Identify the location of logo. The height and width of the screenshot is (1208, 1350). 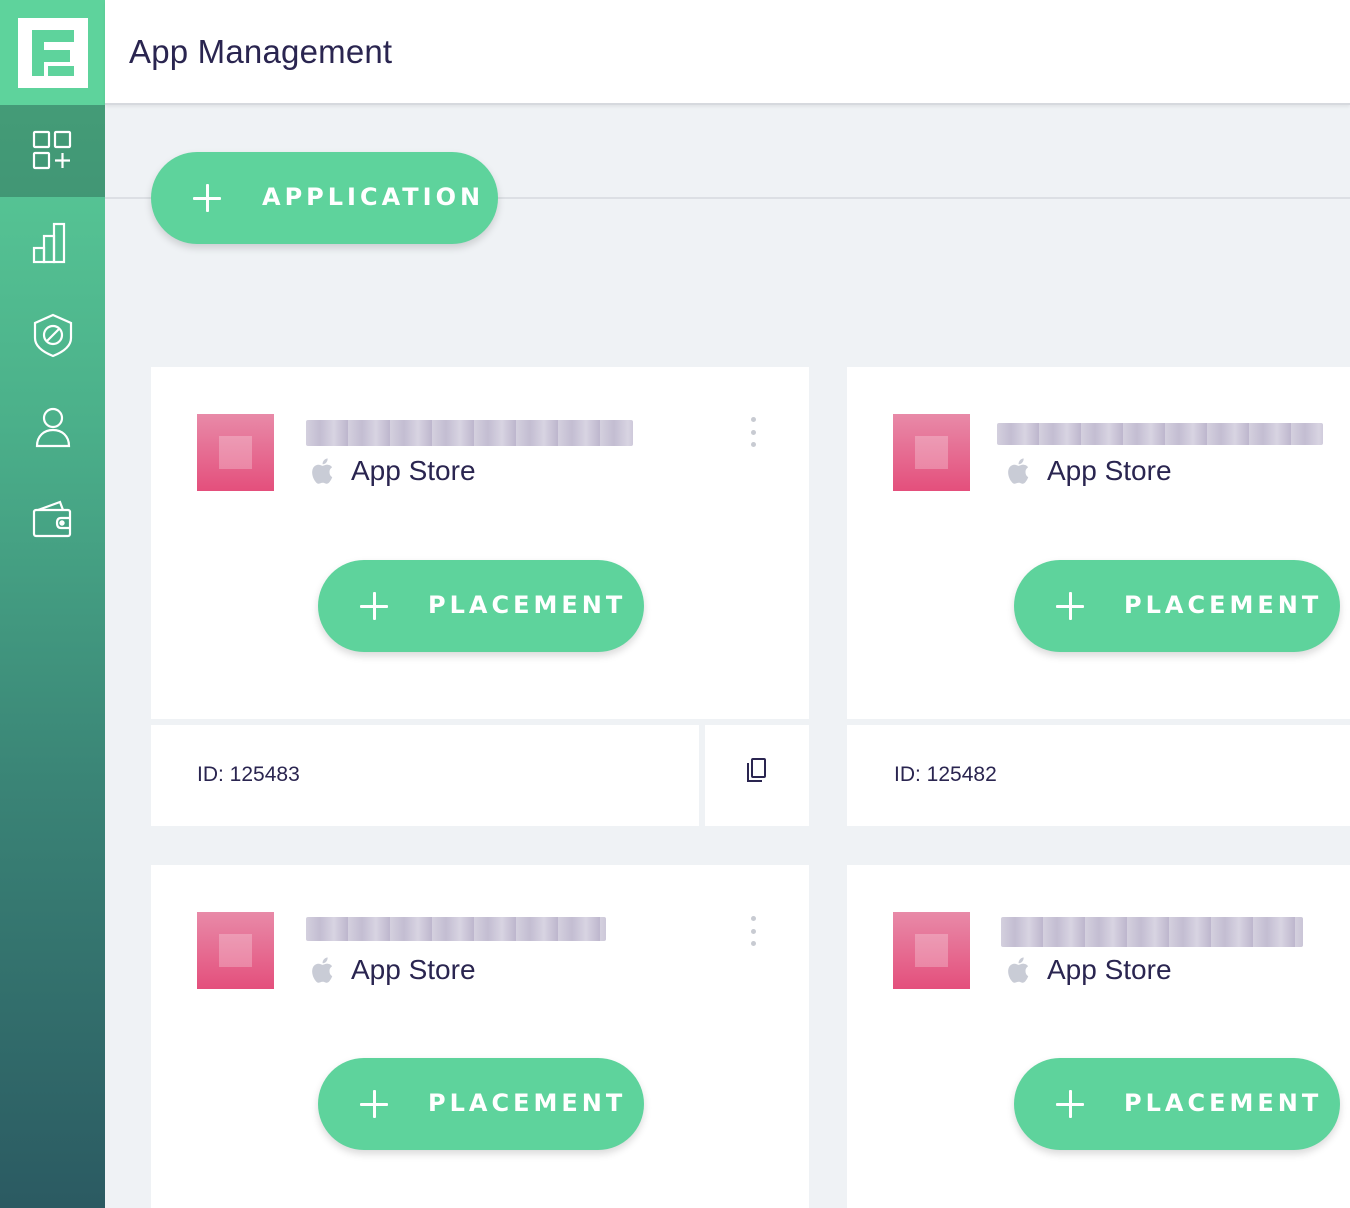
(52, 52).